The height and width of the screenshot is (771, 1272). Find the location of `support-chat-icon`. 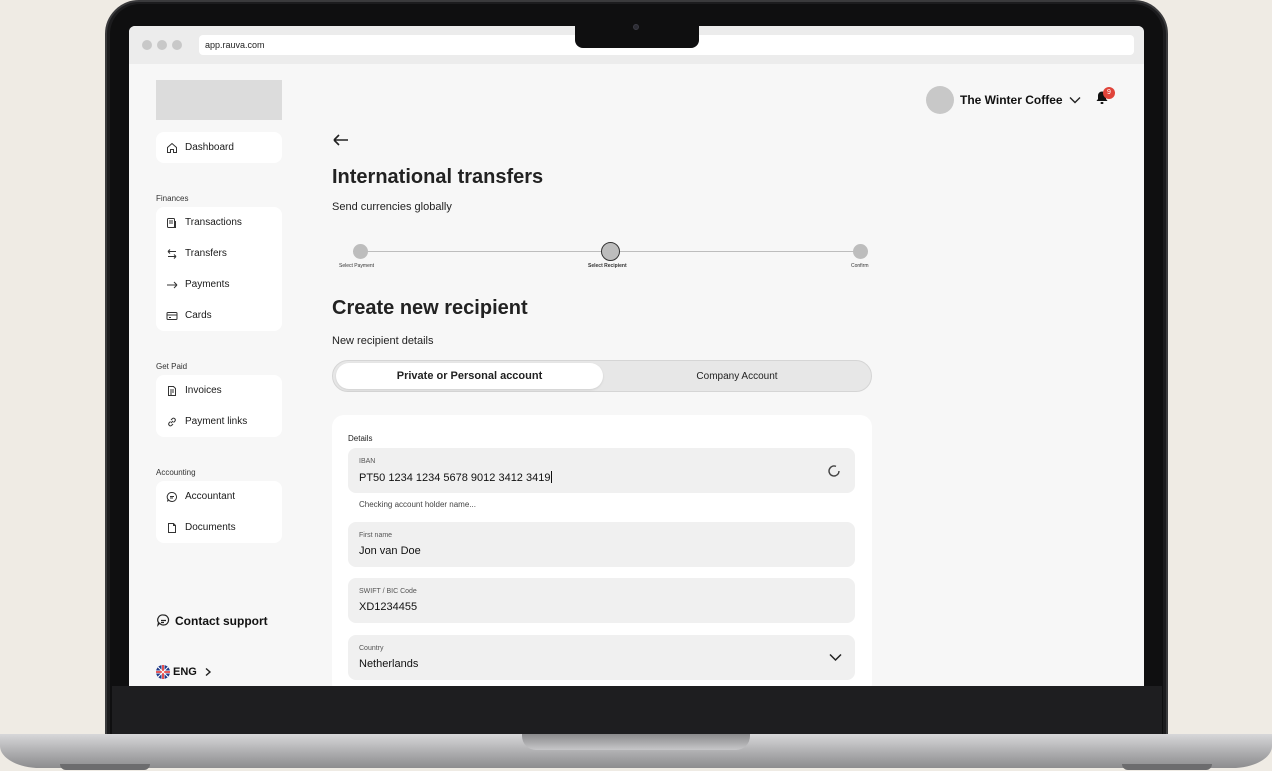

support-chat-icon is located at coordinates (163, 620).